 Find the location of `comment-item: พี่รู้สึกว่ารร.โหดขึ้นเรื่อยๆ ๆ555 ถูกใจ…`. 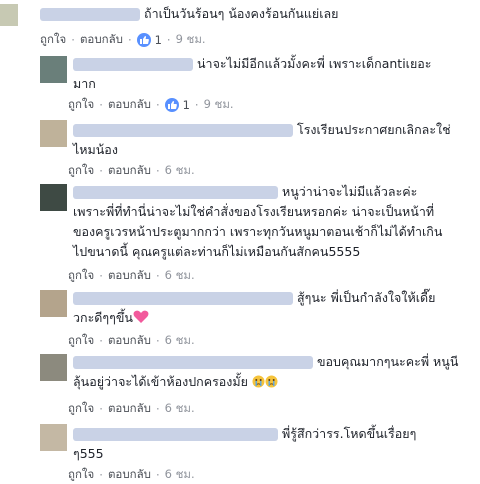

comment-item: พี่รู้สึกว่ารร.โหดขึ้นเรื่อยๆ ๆ555 ถูกใจ… is located at coordinates (240, 451).